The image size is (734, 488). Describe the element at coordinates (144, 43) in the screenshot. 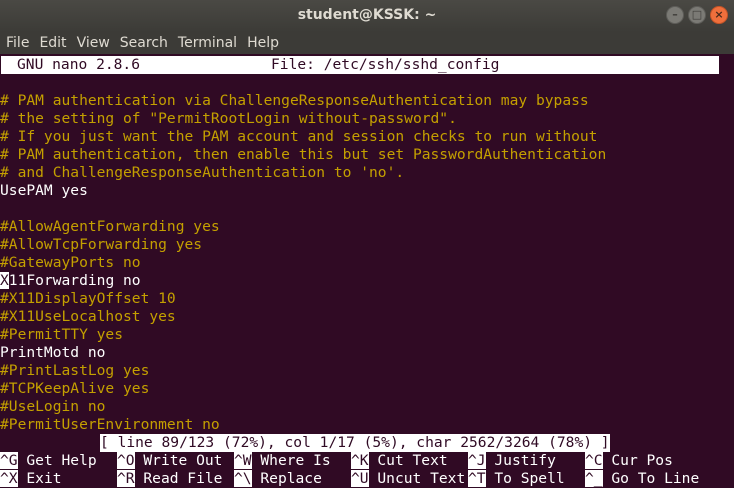

I see `menu-search: Search` at that location.